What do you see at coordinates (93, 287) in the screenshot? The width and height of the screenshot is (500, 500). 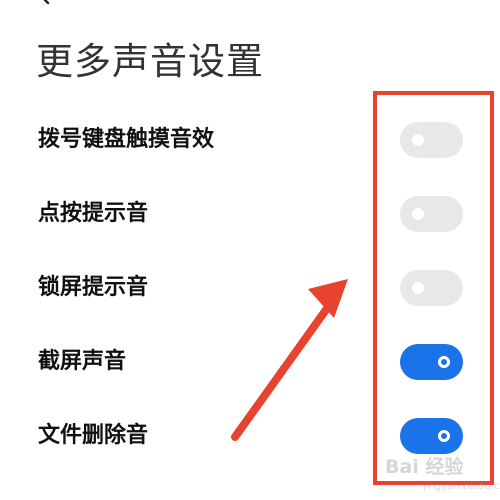 I see `lock-screen-sound-label: 锁屏提示音` at bounding box center [93, 287].